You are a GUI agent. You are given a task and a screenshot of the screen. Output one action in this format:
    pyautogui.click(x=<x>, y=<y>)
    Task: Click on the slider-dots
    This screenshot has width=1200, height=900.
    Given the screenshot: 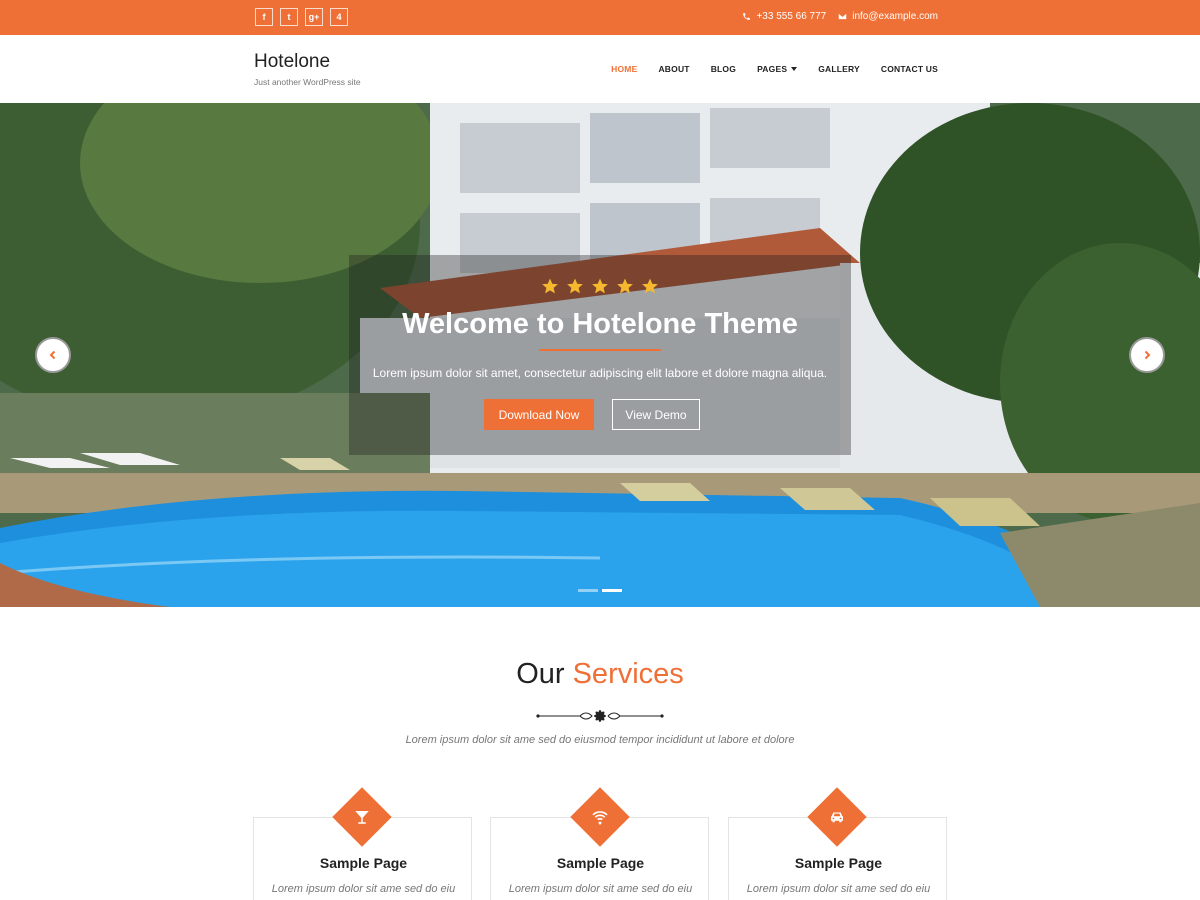 What is the action you would take?
    pyautogui.click(x=600, y=590)
    